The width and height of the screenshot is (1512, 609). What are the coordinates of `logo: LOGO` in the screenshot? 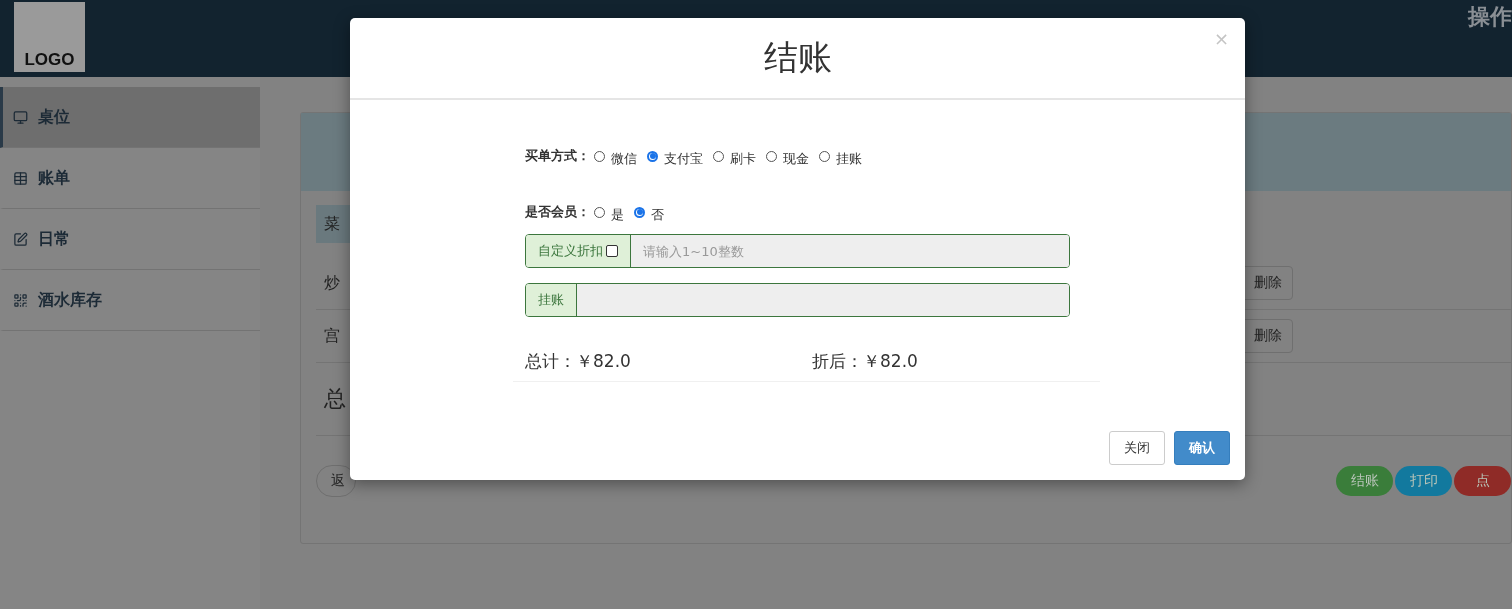 It's located at (49, 37).